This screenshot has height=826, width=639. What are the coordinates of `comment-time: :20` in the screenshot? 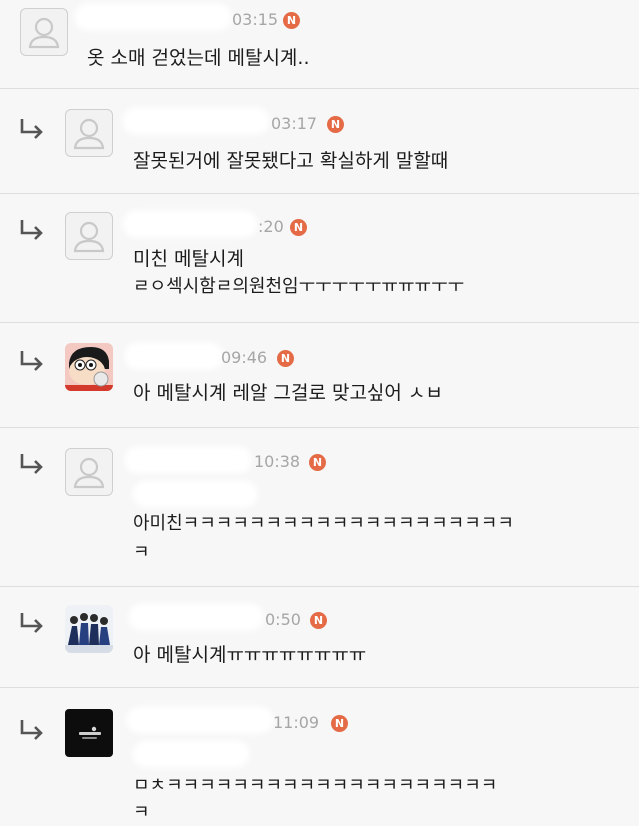 It's located at (271, 226).